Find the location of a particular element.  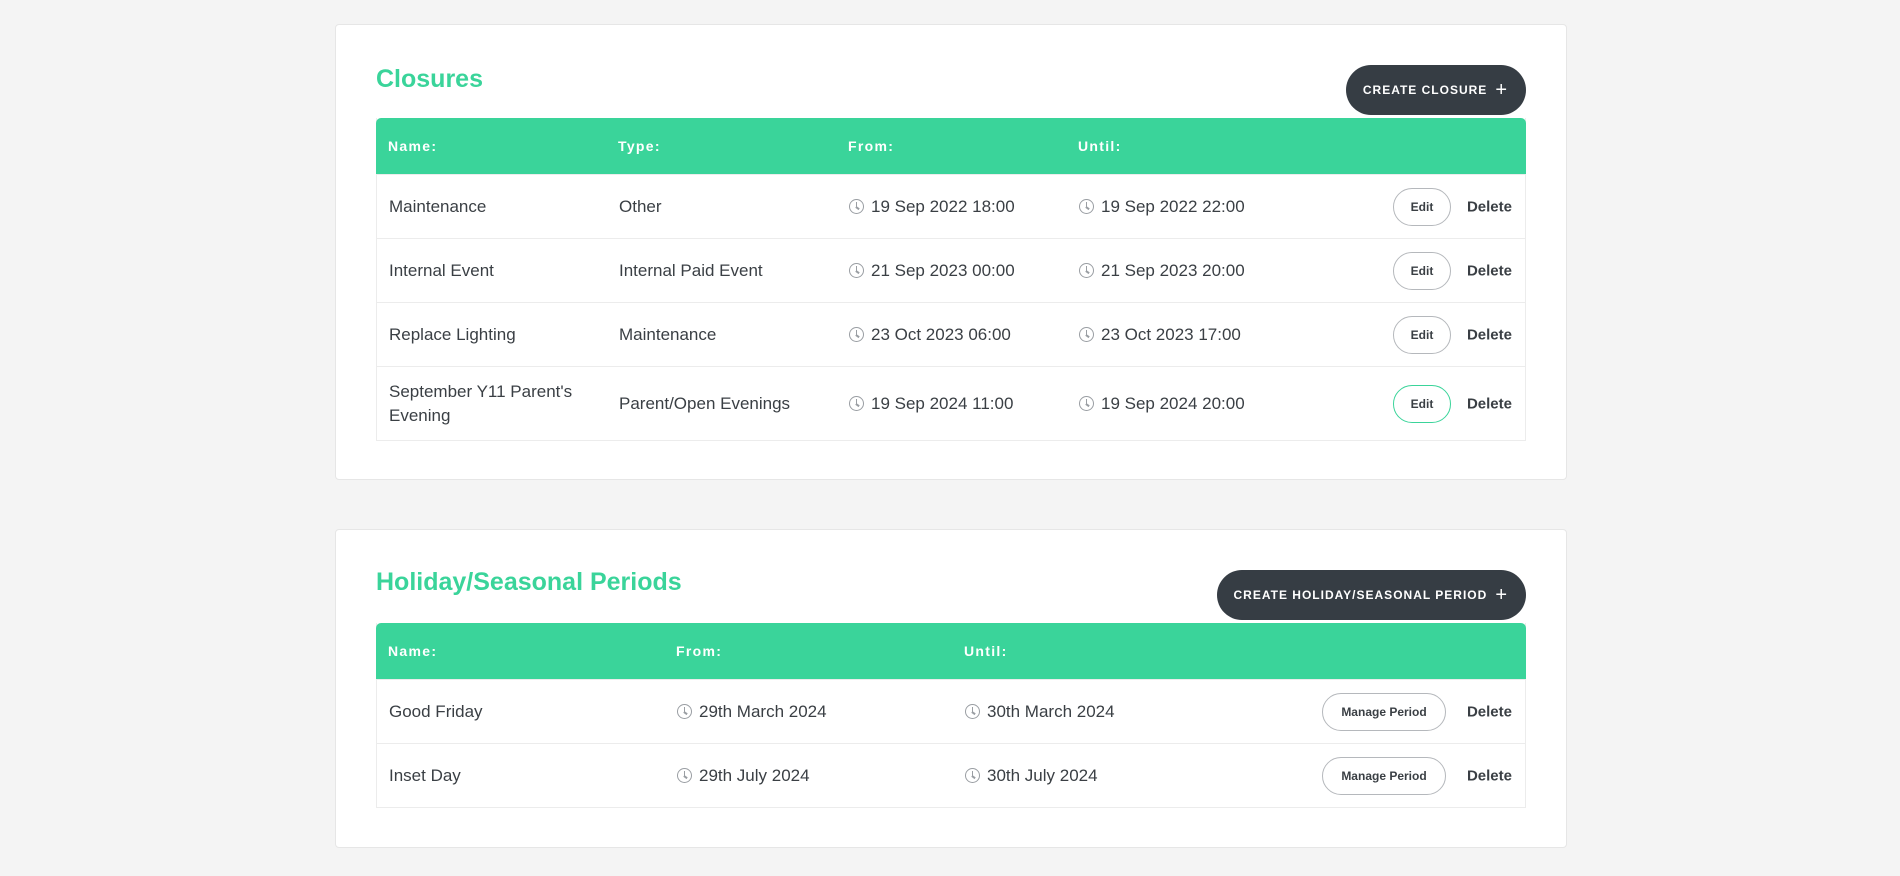

period-from-text: 29th July 2024 is located at coordinates (754, 775).